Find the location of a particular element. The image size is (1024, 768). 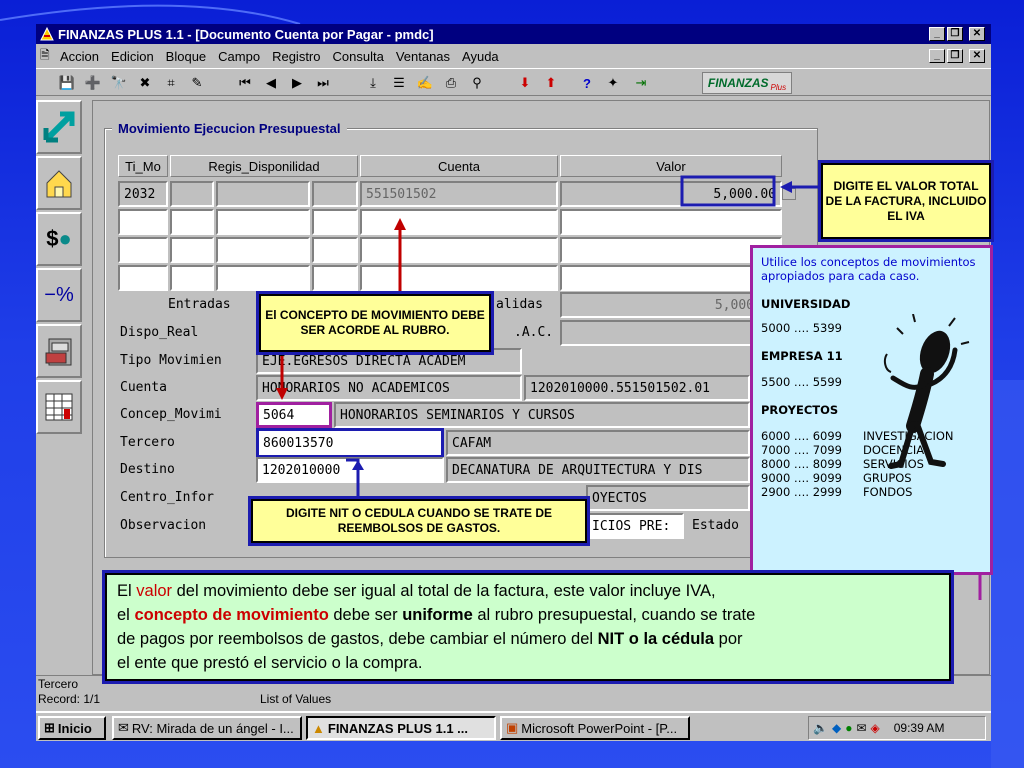

proyectos-range: 2900 …. 2999 is located at coordinates (801, 492).